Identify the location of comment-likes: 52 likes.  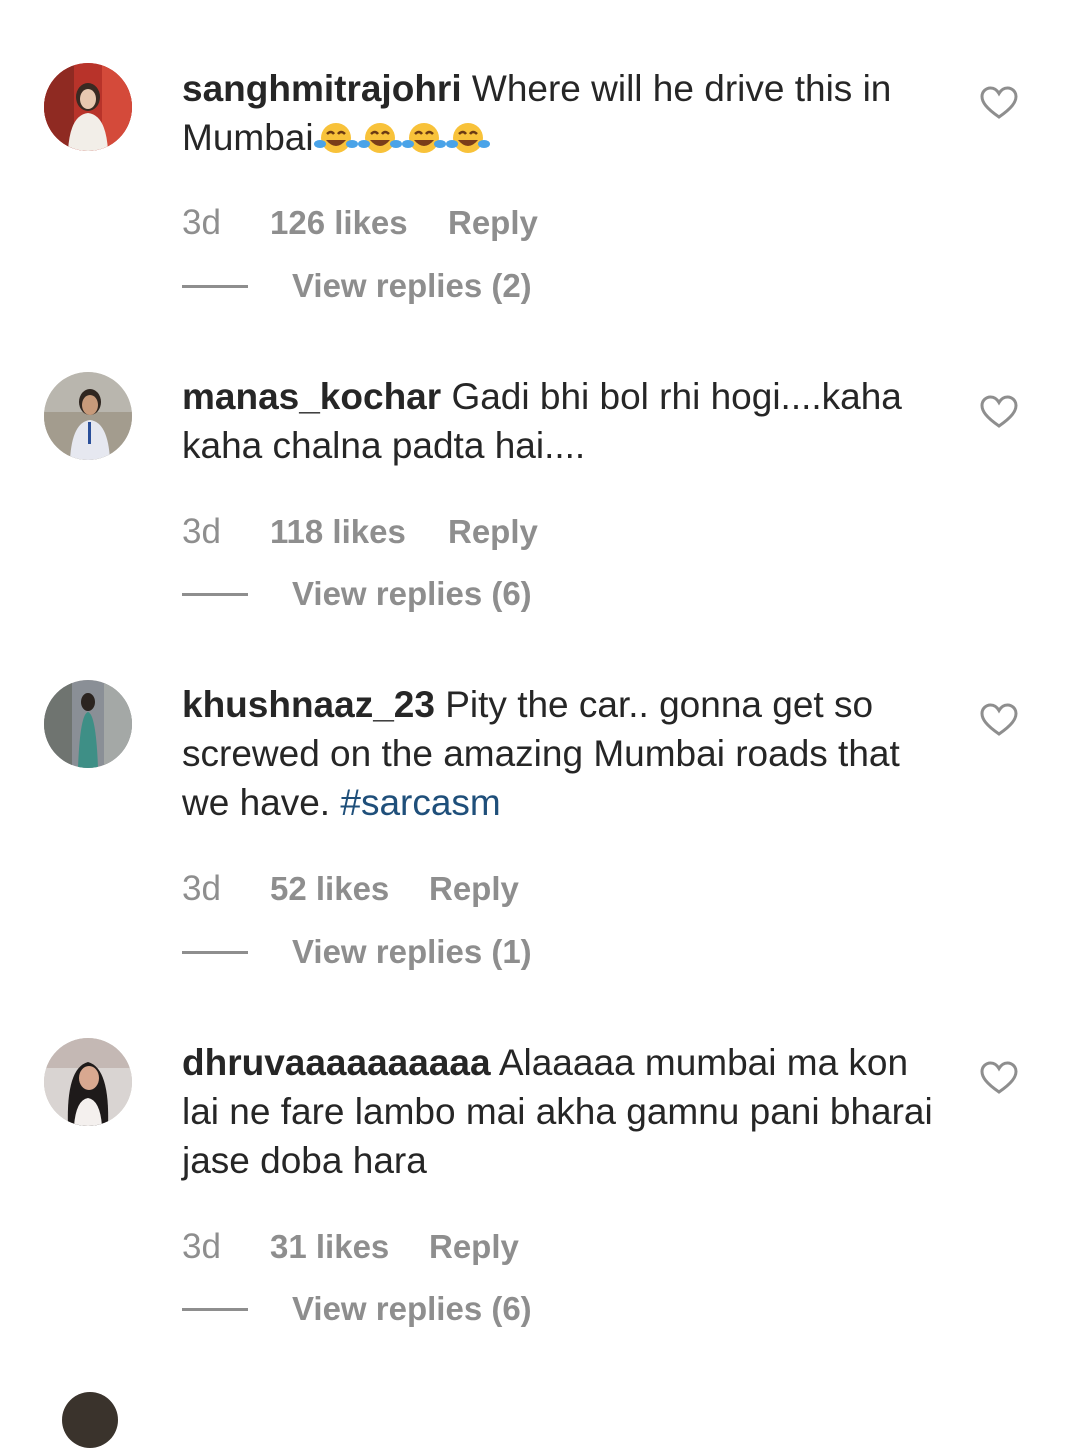
(329, 889).